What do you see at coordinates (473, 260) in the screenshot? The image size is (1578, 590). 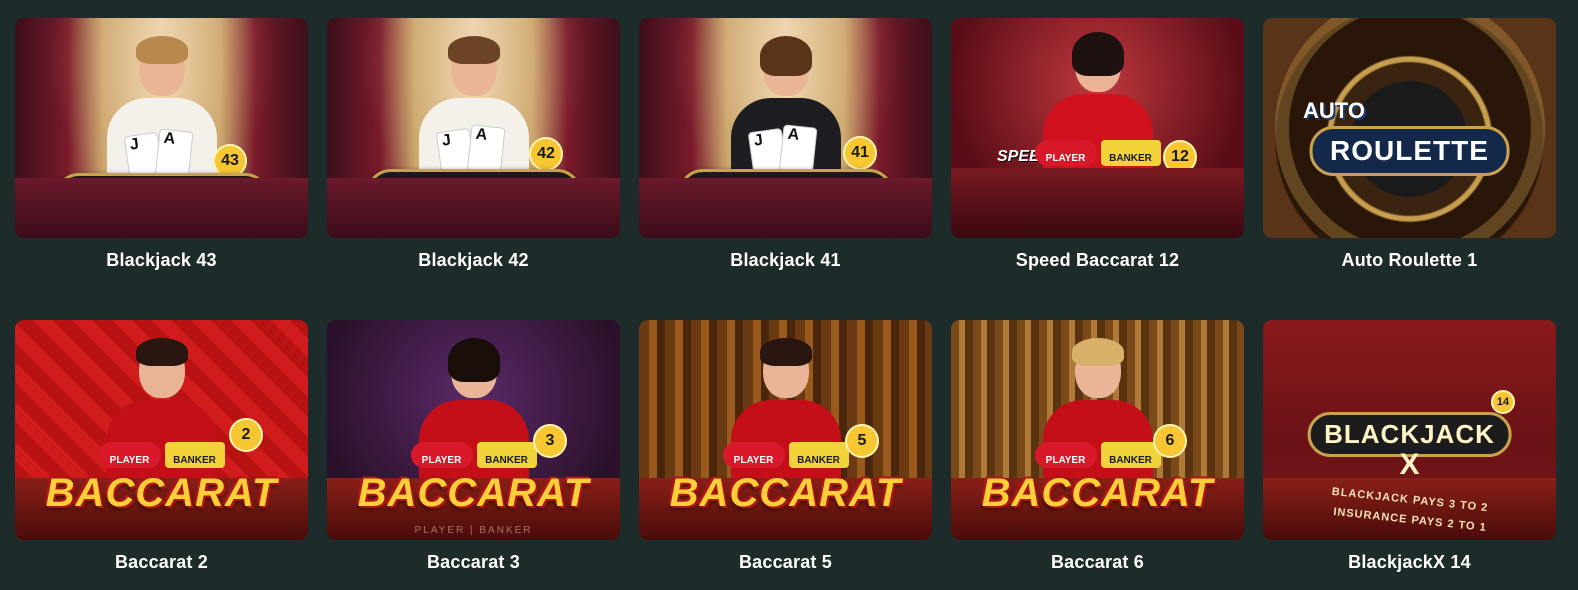 I see `game-title: Blackjack 42` at bounding box center [473, 260].